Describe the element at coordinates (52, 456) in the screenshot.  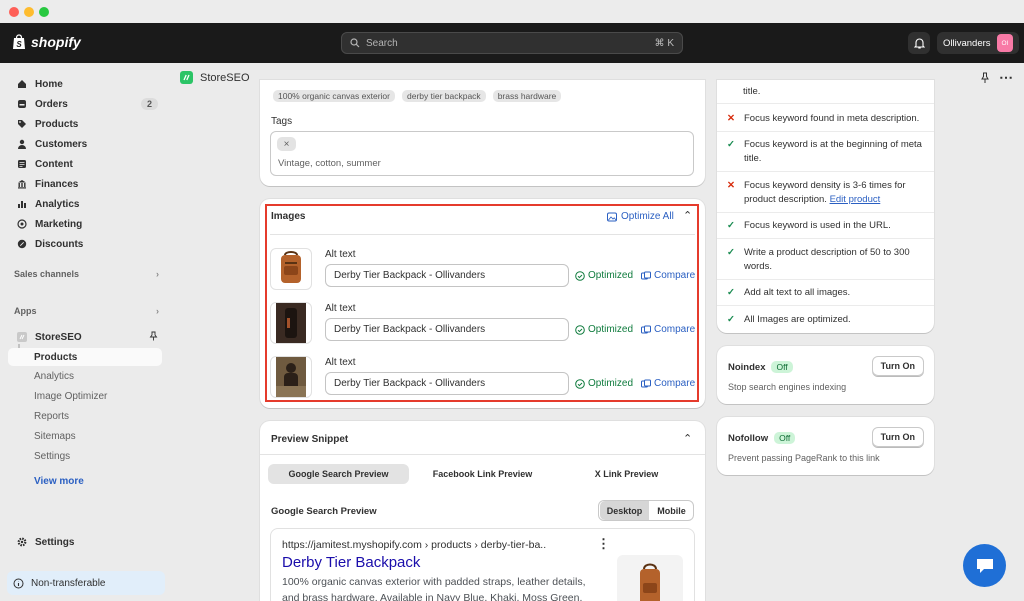
I see `nav-sub-settings: Settings` at that location.